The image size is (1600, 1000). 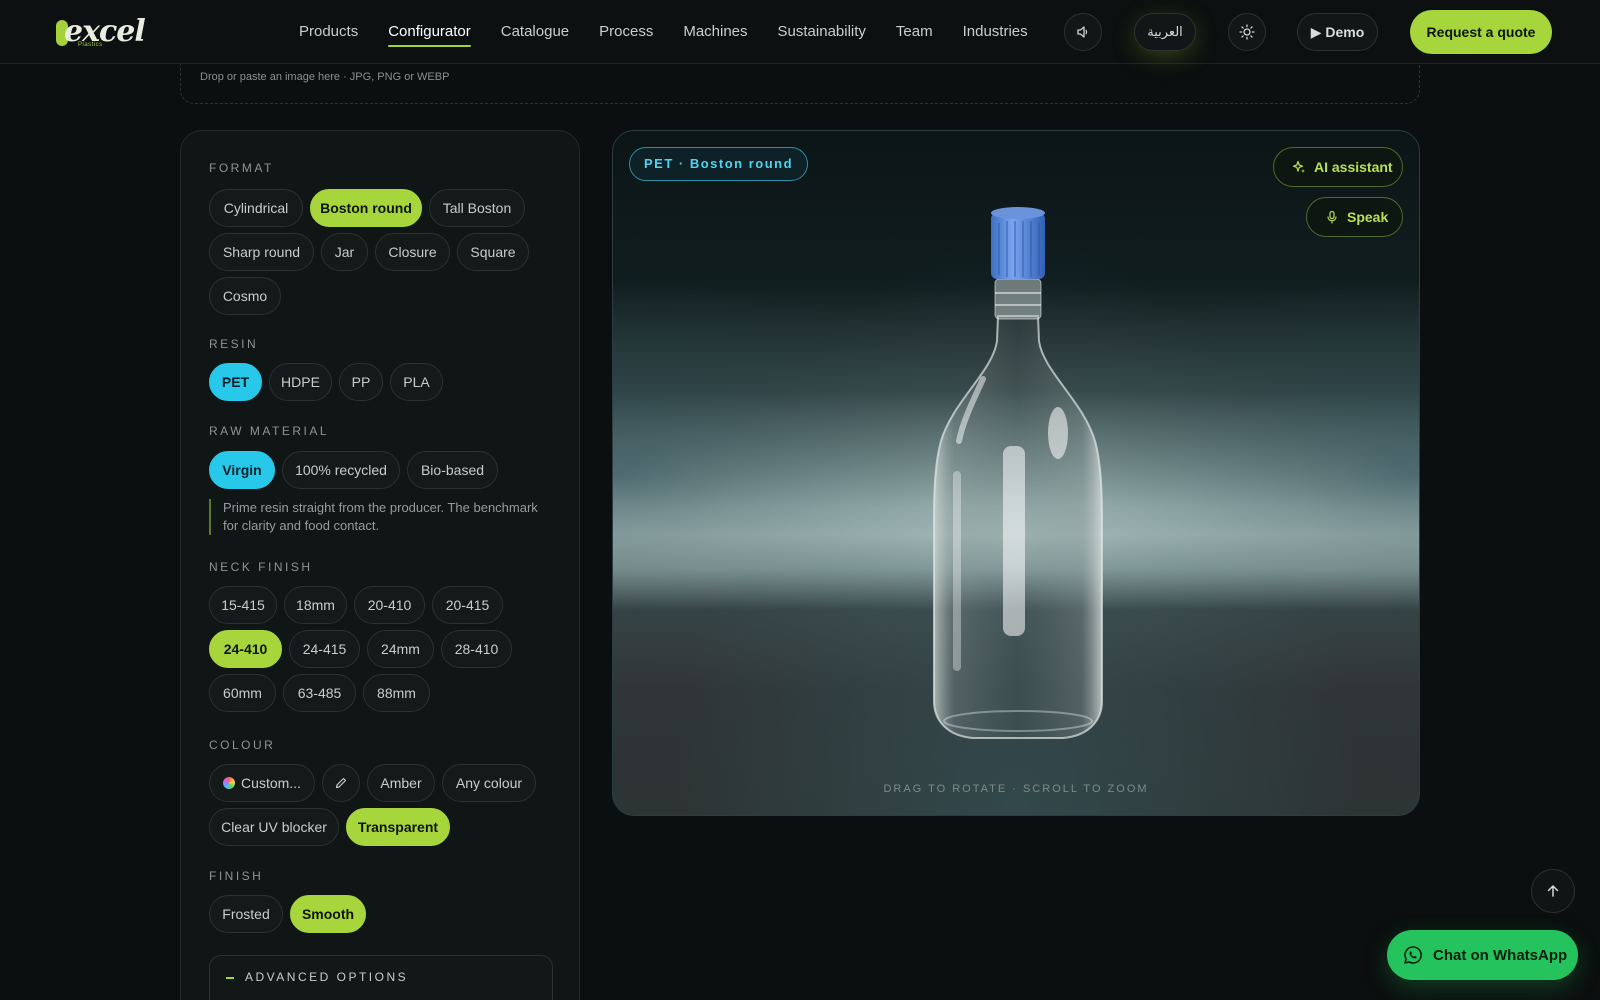 What do you see at coordinates (300, 382) in the screenshot?
I see `resin-hdpe: HDPE` at bounding box center [300, 382].